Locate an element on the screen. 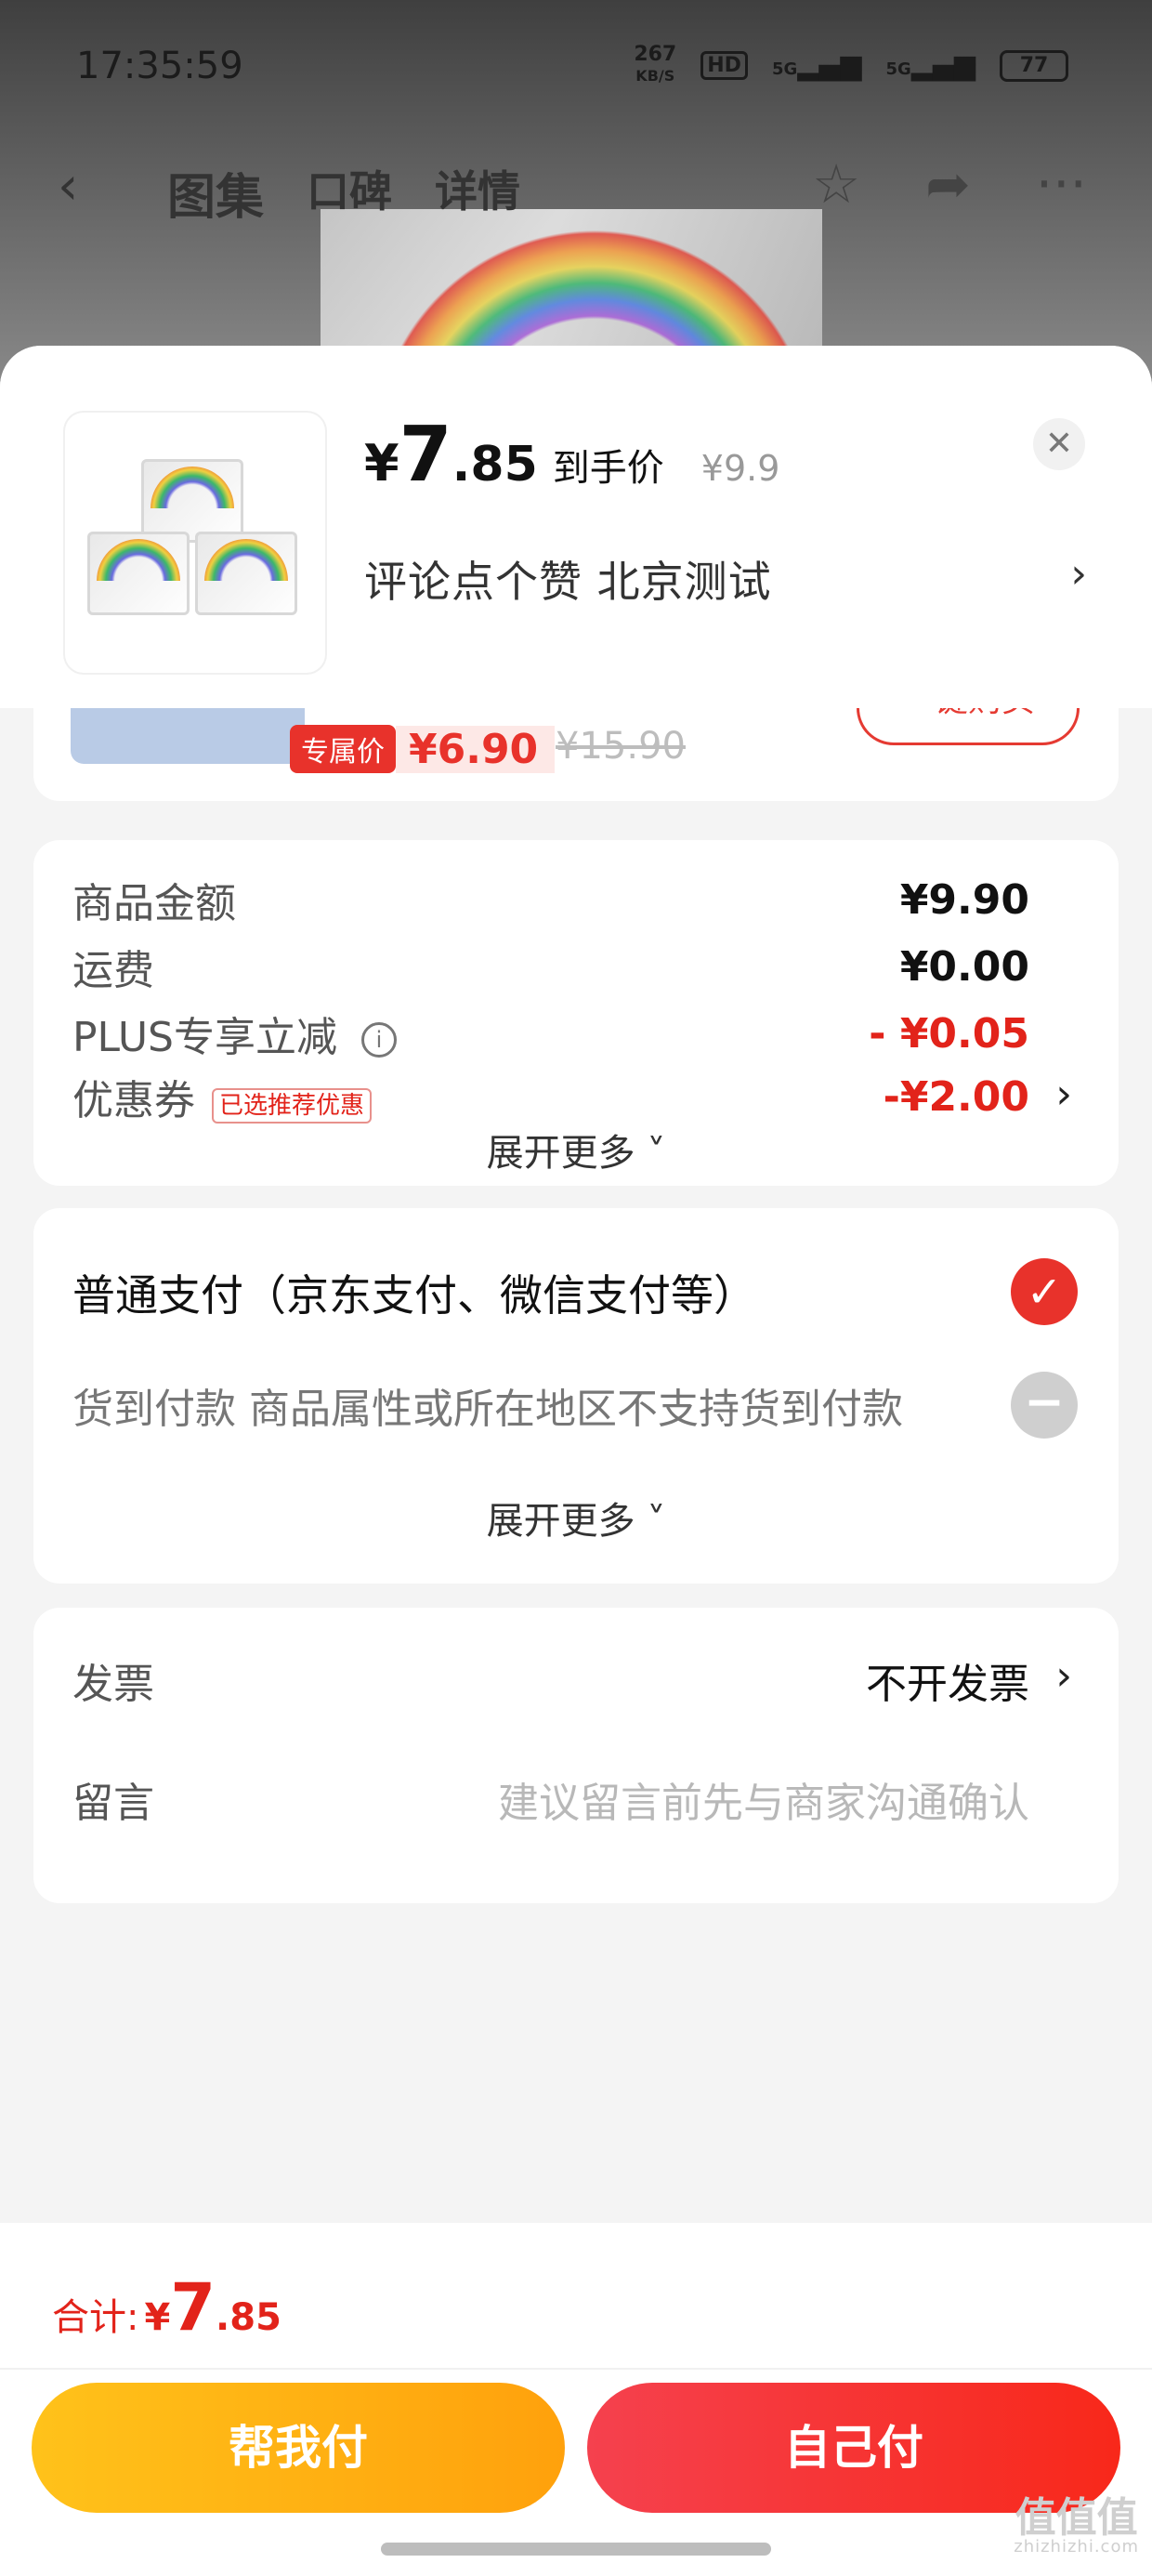  net-speed: 267 KB/S is located at coordinates (655, 65).